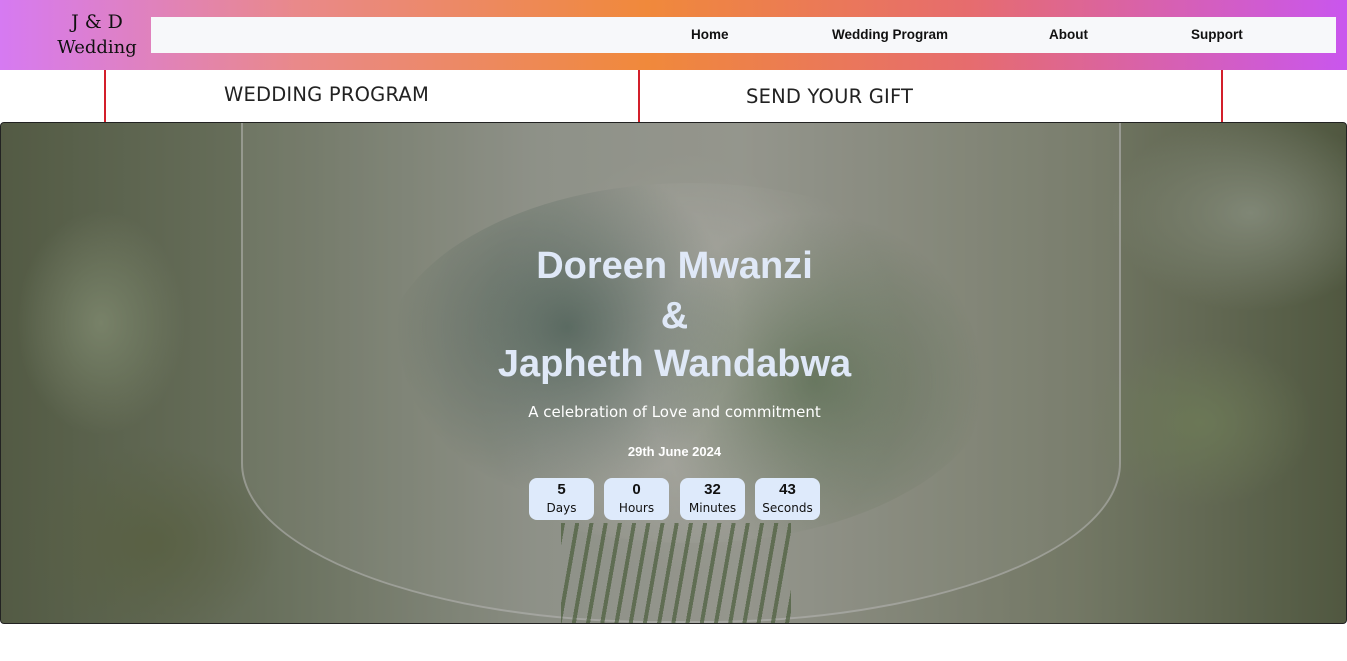 This screenshot has width=1347, height=661. Describe the element at coordinates (673, 96) in the screenshot. I see `section-tabs: WEDDING PROGRAM SEND YOUR GIFT` at that location.